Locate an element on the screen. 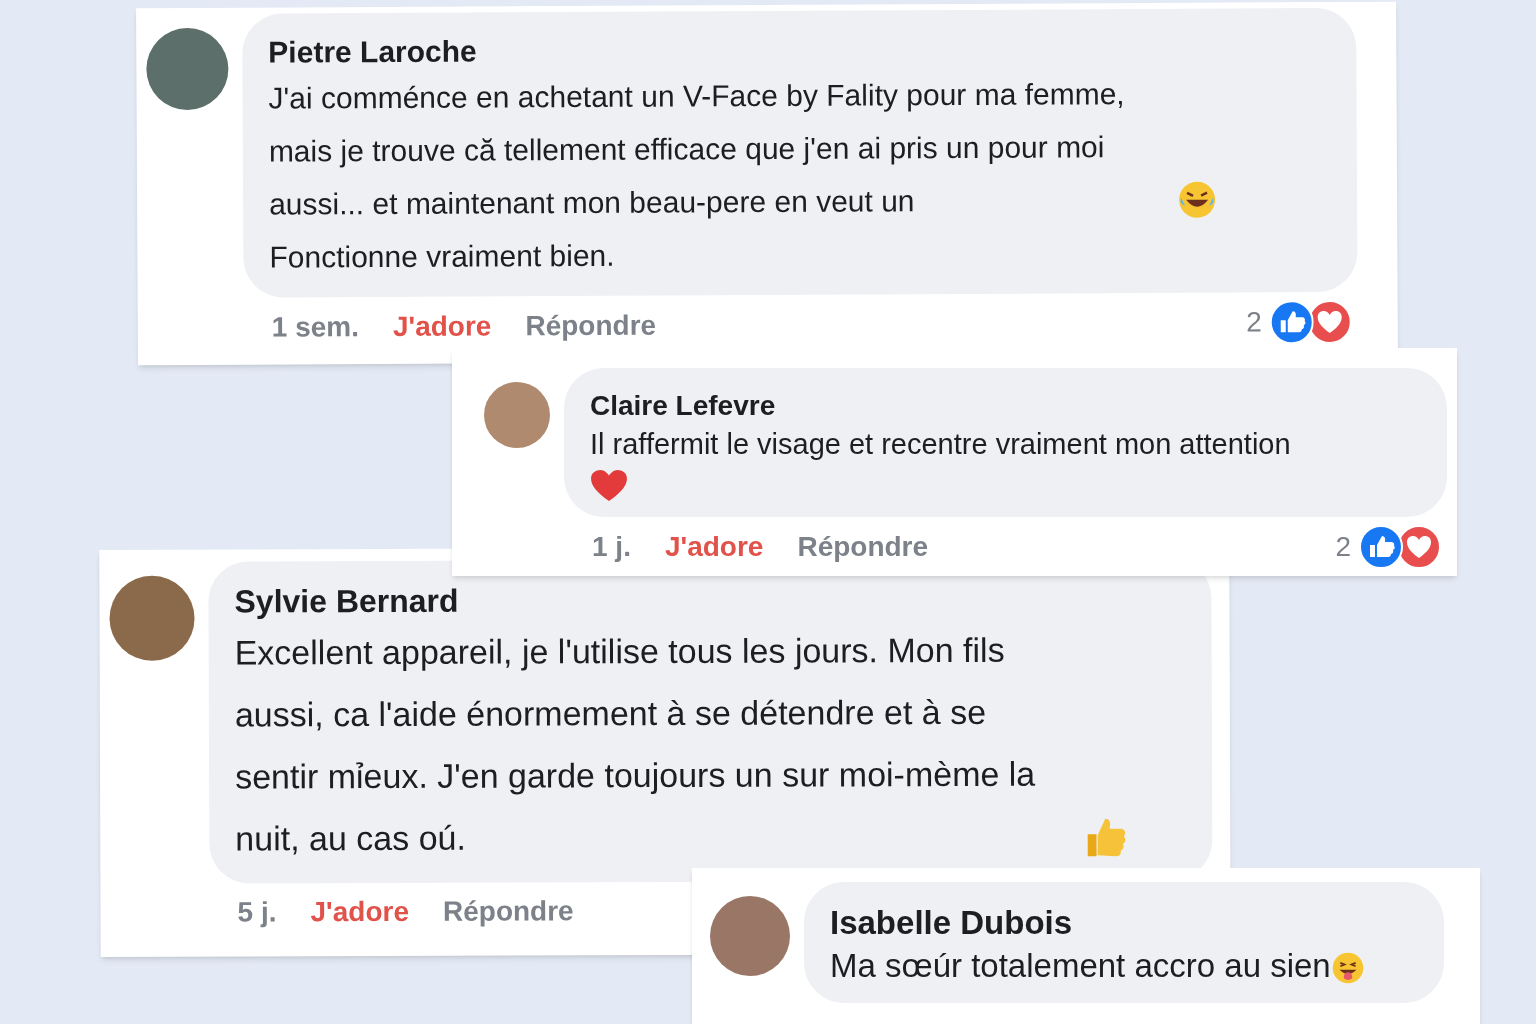  comment-text: Excellent appareil, je l'utilise tous les jours. Mon fils aussi, ca l'aide énormement à se détendre et à se sentir mỉeux. J'en garde toujours un sur moi-mème la nuit, au cas oú. is located at coordinates (635, 744).